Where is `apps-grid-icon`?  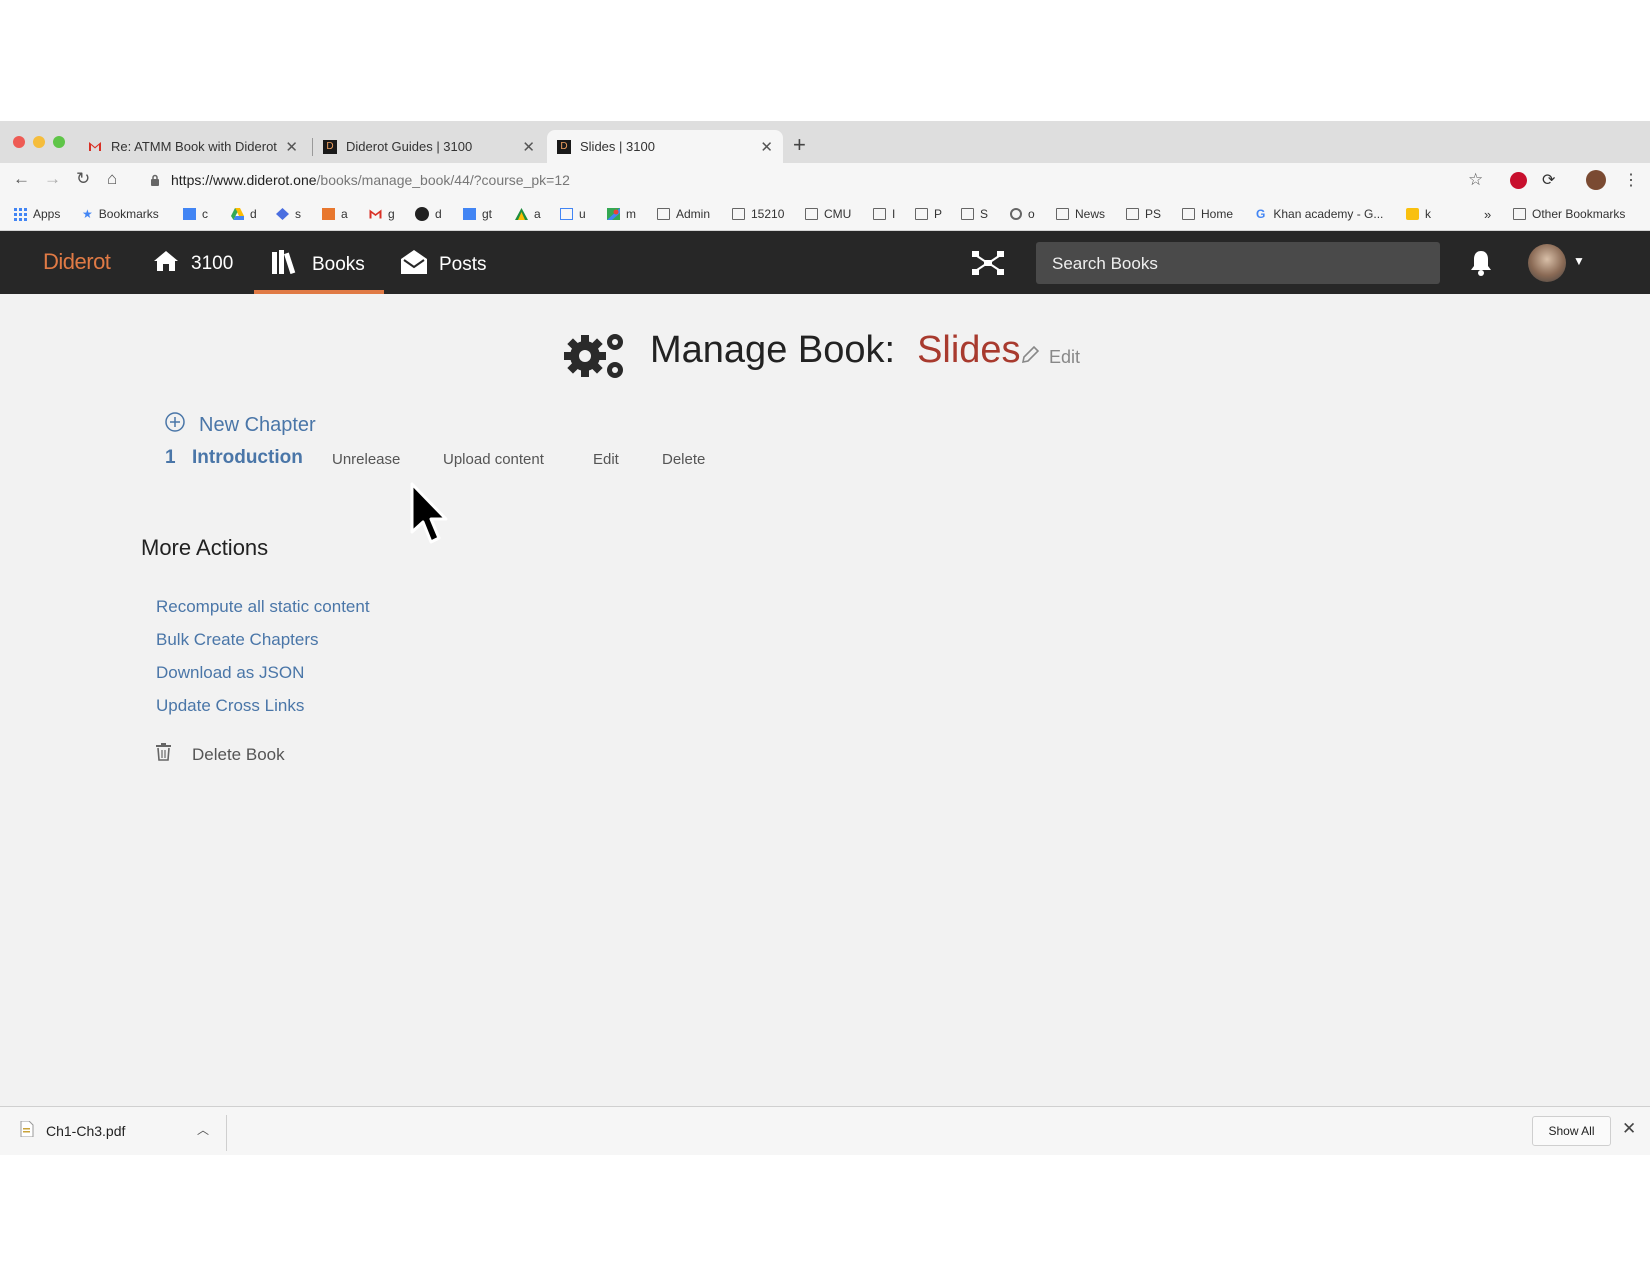 apps-grid-icon is located at coordinates (20, 214).